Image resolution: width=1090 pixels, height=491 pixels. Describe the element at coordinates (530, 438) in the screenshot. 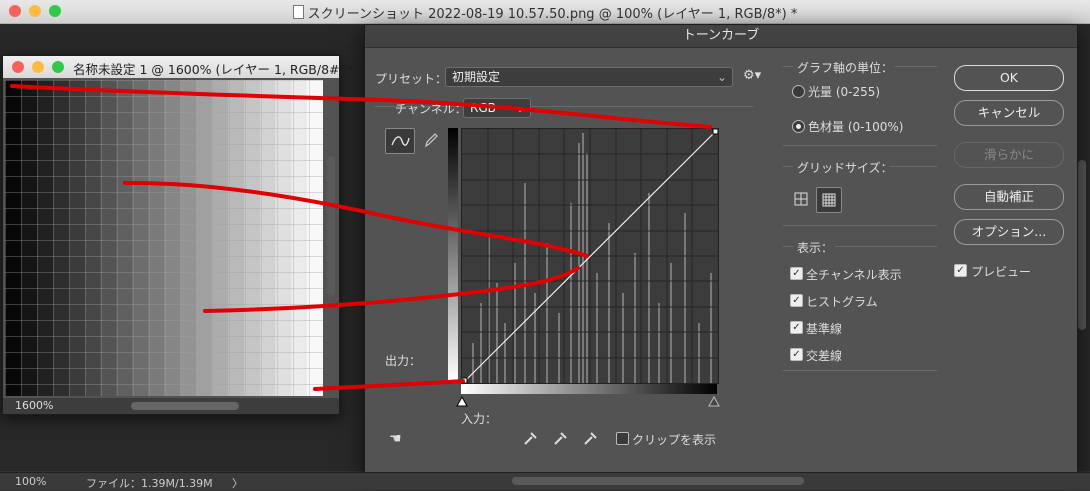

I see `black-eyedropper-icon` at that location.